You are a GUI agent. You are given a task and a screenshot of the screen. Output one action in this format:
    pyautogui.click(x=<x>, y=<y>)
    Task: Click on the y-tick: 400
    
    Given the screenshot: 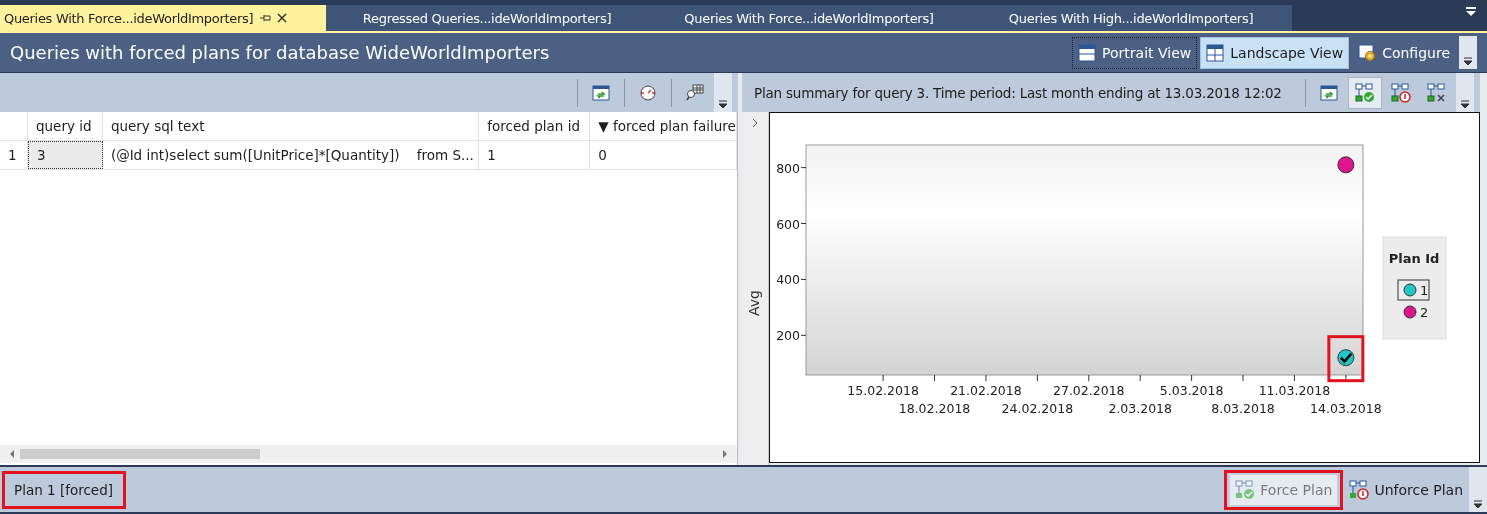 What is the action you would take?
    pyautogui.click(x=791, y=280)
    